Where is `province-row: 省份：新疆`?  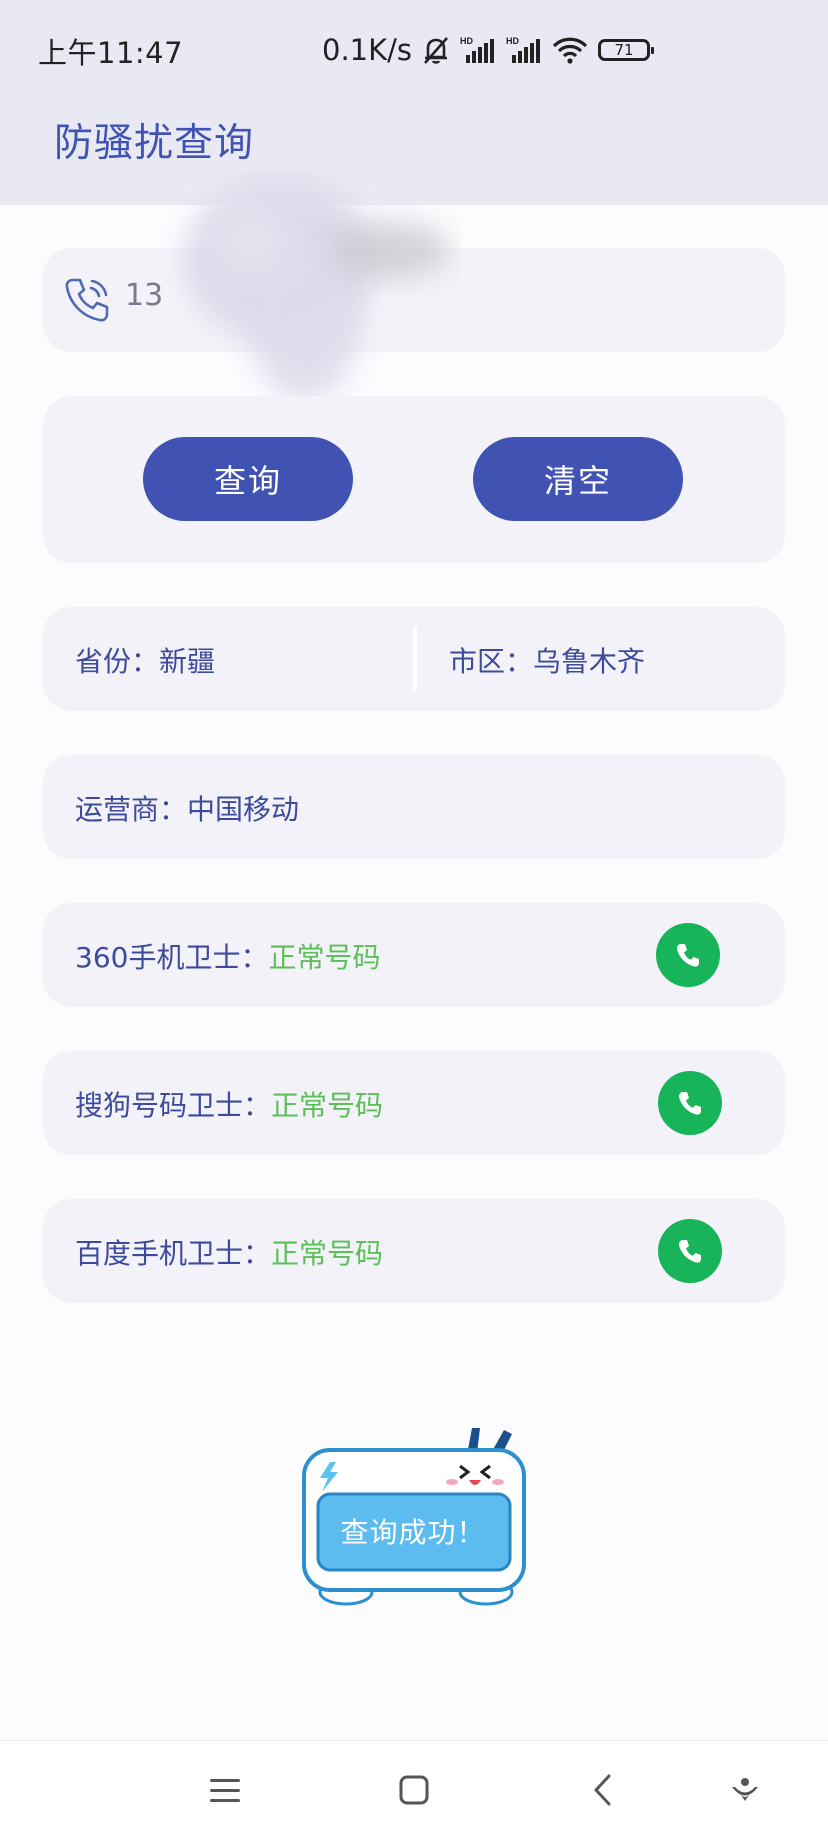 province-row: 省份：新疆 is located at coordinates (145, 660).